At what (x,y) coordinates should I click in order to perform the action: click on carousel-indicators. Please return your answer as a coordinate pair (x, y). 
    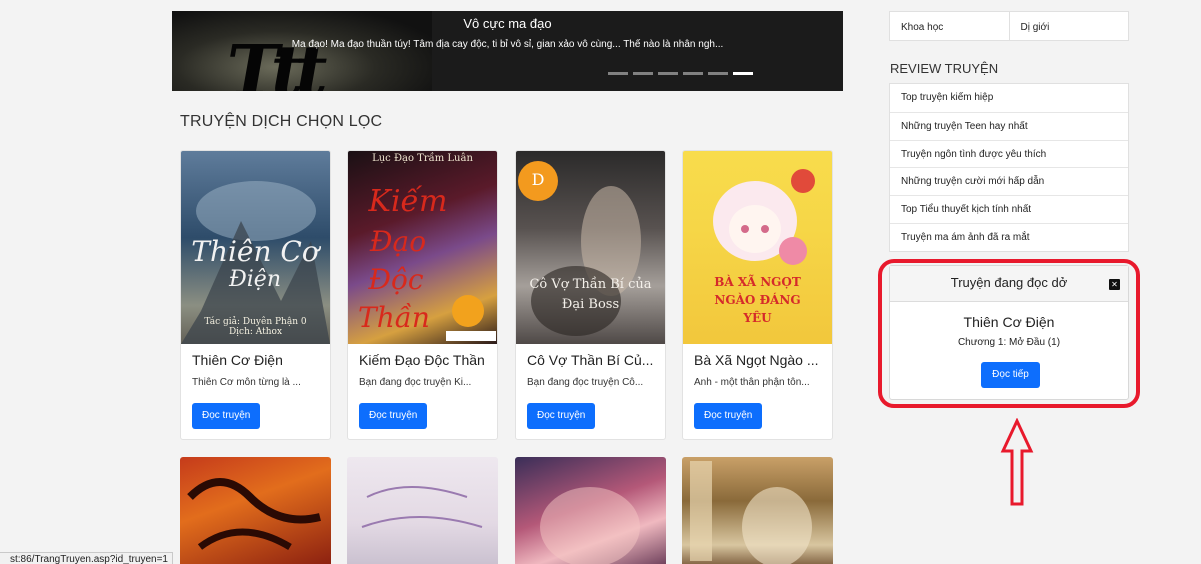
    Looking at the image, I should click on (680, 73).